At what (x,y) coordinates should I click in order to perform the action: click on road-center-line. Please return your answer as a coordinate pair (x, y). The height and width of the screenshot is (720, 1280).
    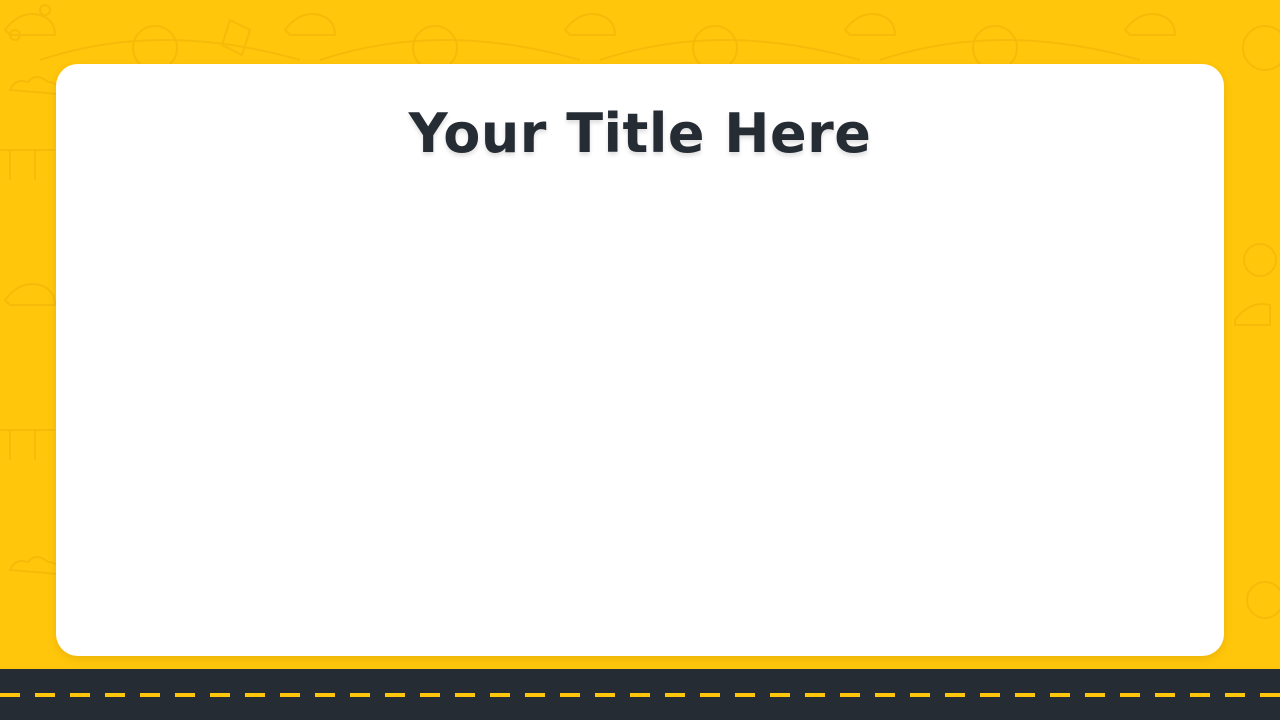
    Looking at the image, I should click on (640, 695).